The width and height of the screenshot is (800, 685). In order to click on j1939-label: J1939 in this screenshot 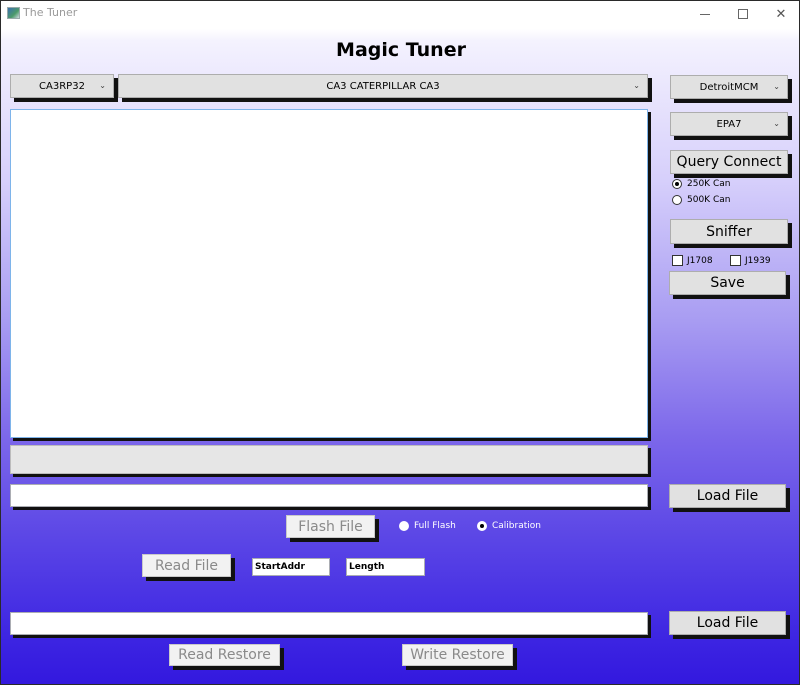, I will do `click(758, 260)`.